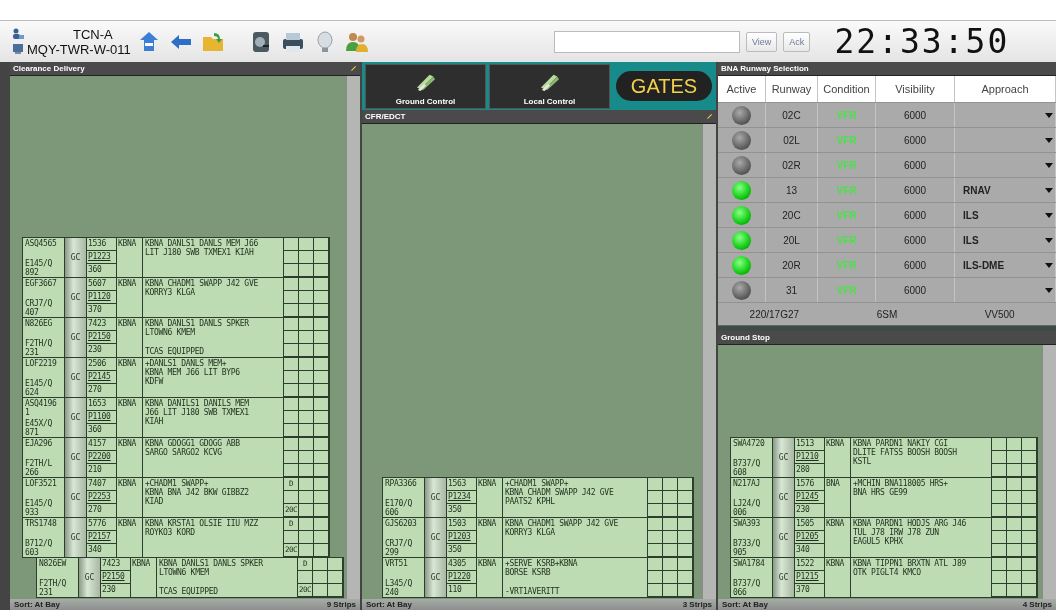 The width and height of the screenshot is (1056, 610). I want to click on cid-number: 933, so click(32, 512).